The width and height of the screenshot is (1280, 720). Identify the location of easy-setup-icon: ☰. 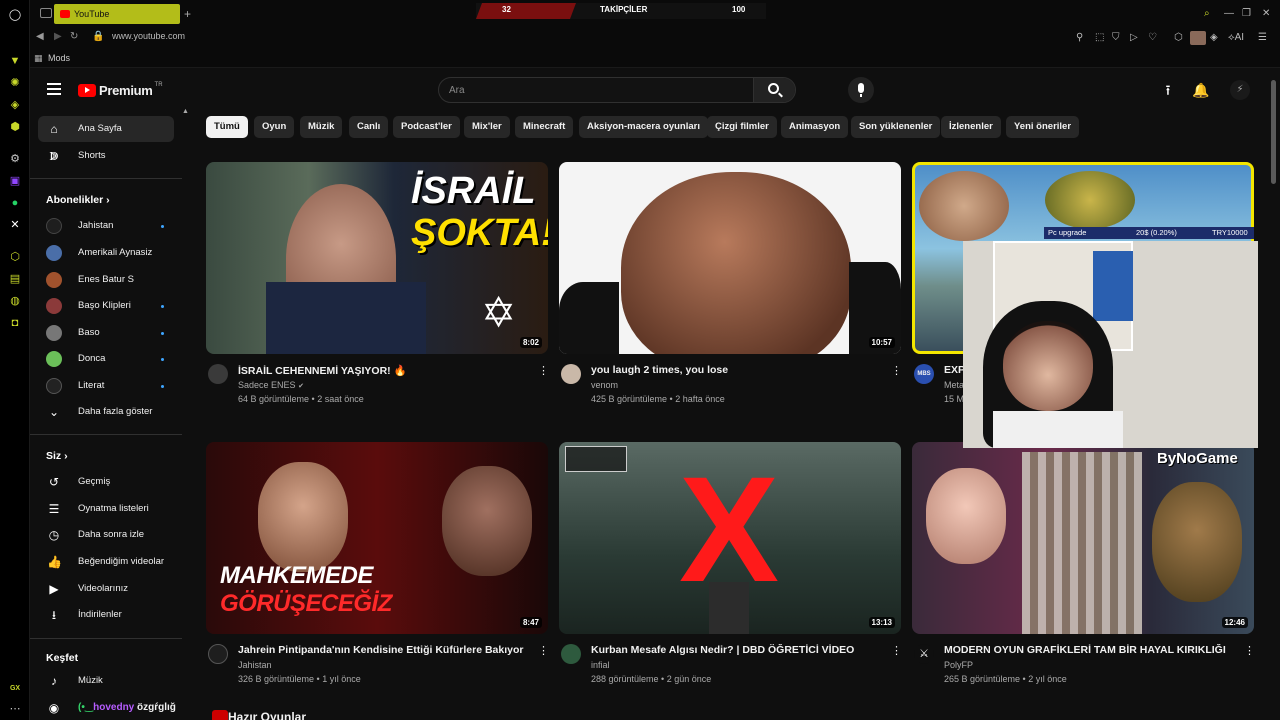
(1262, 37).